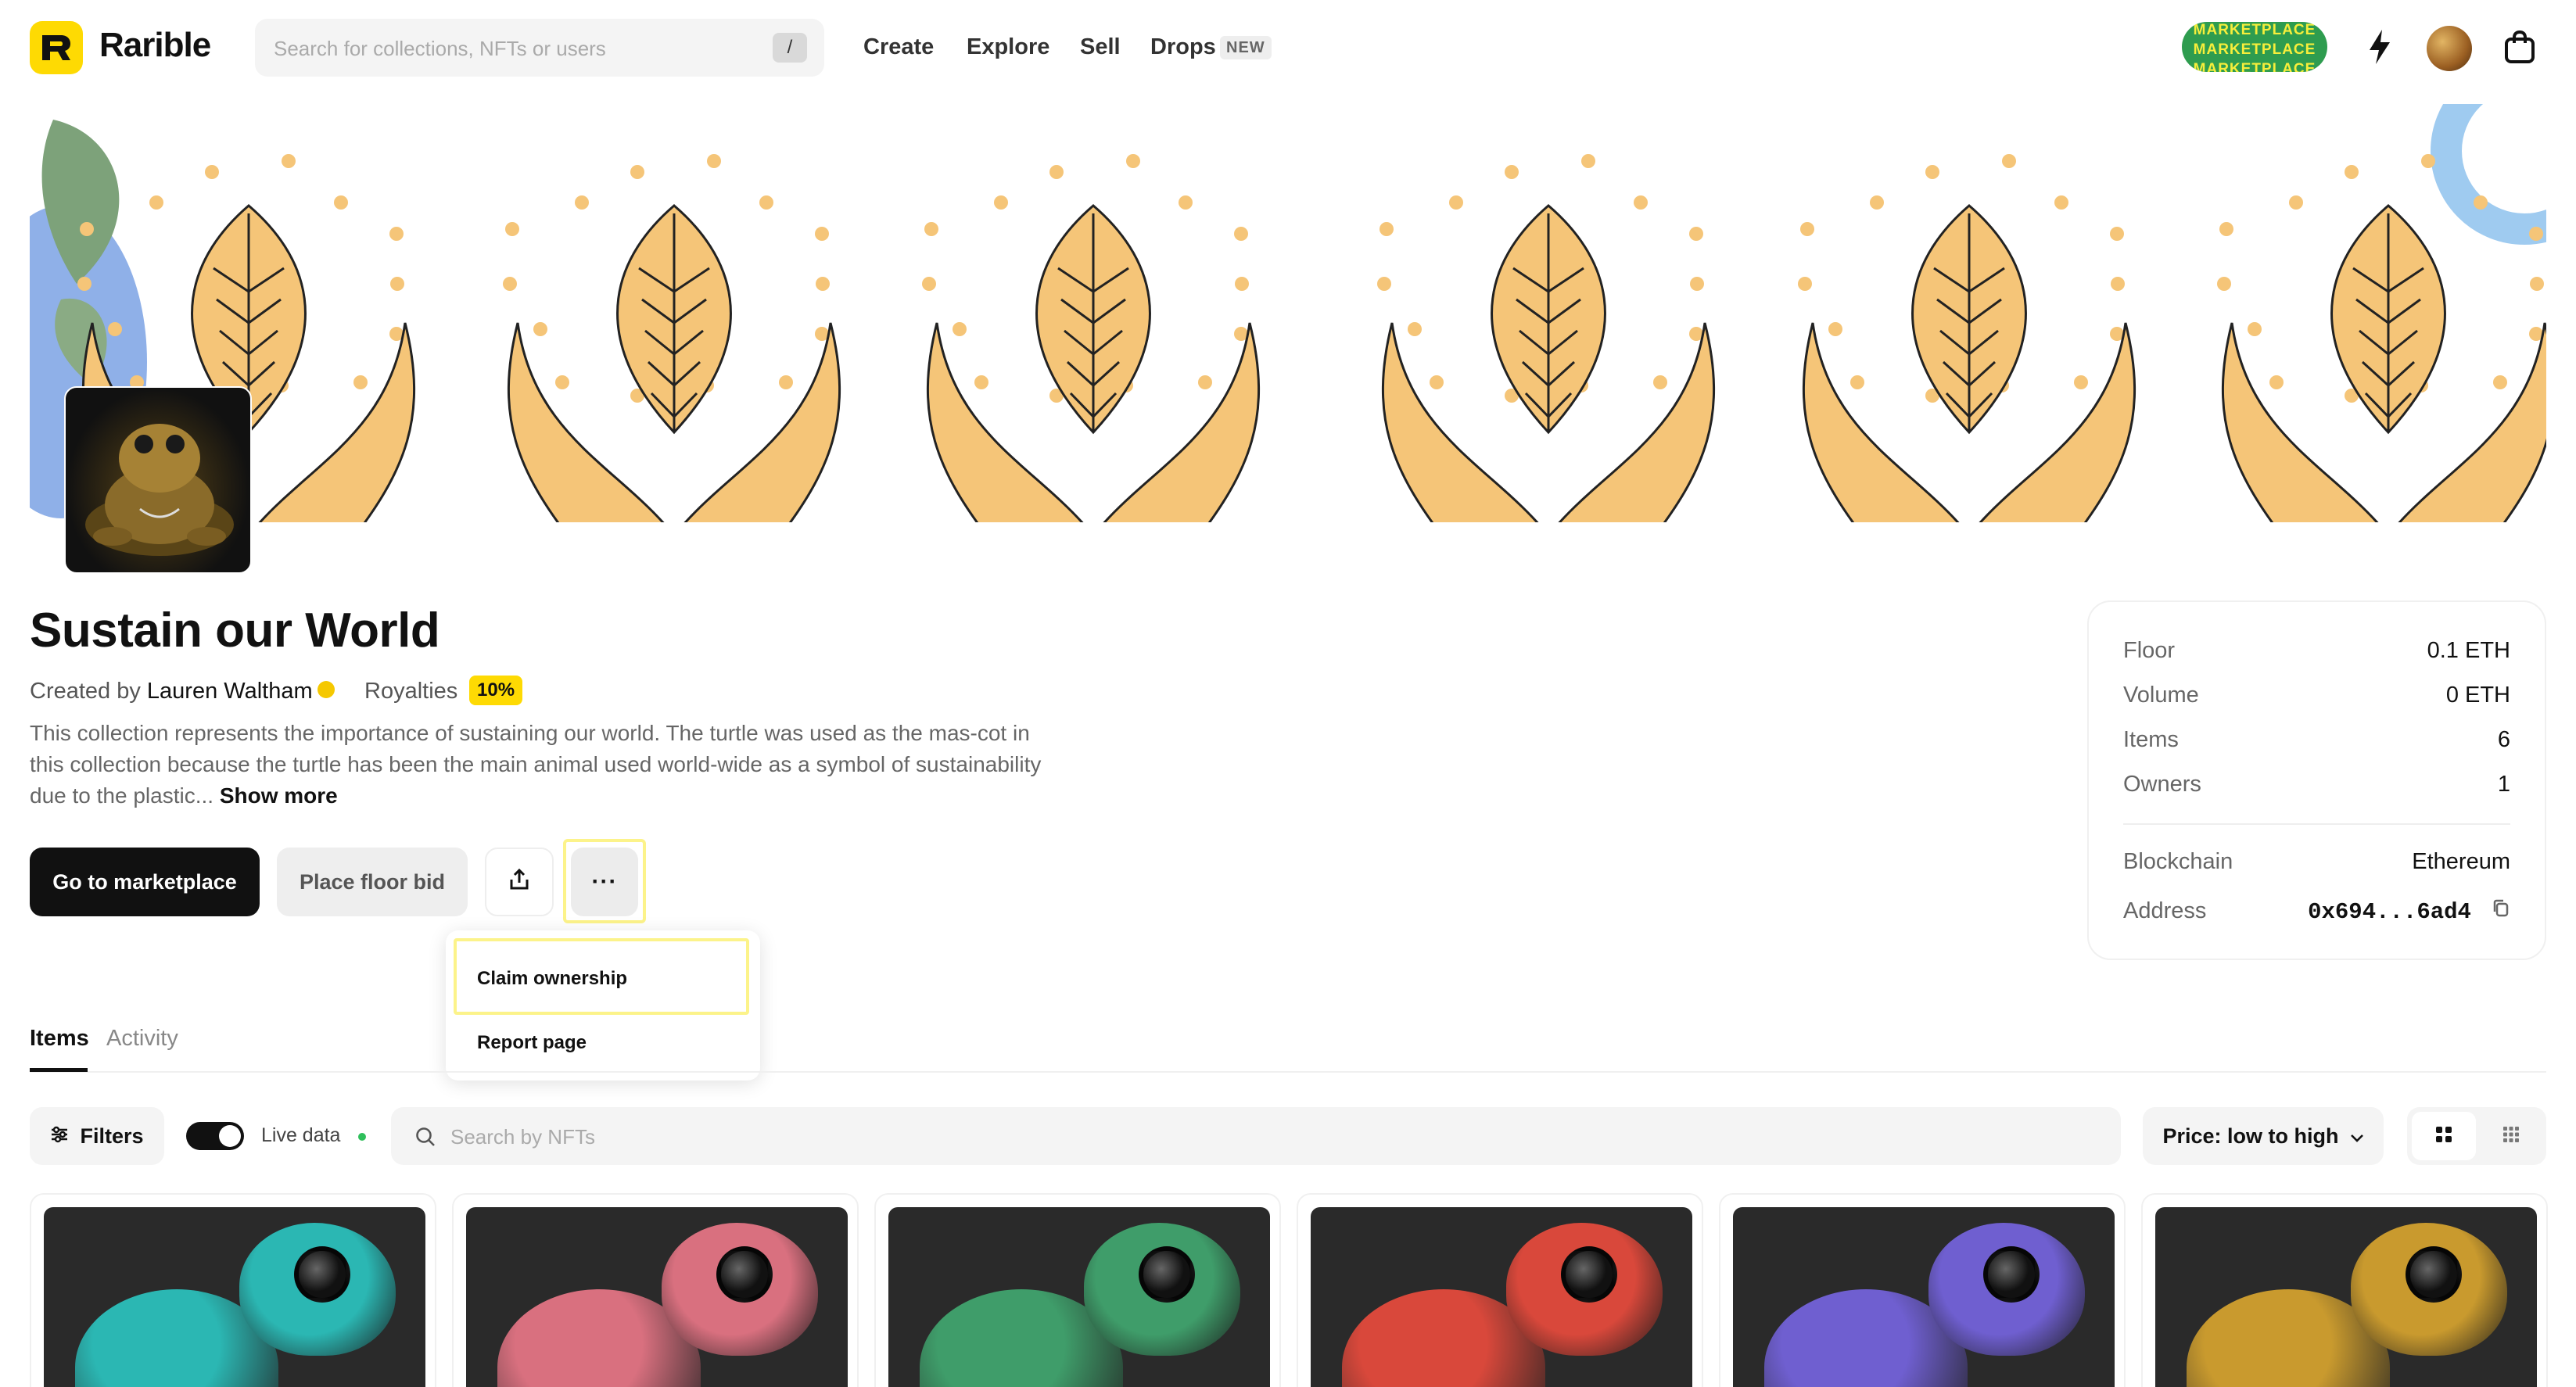 This screenshot has height=1387, width=2576. I want to click on grid-view-toggle, so click(2476, 1136).